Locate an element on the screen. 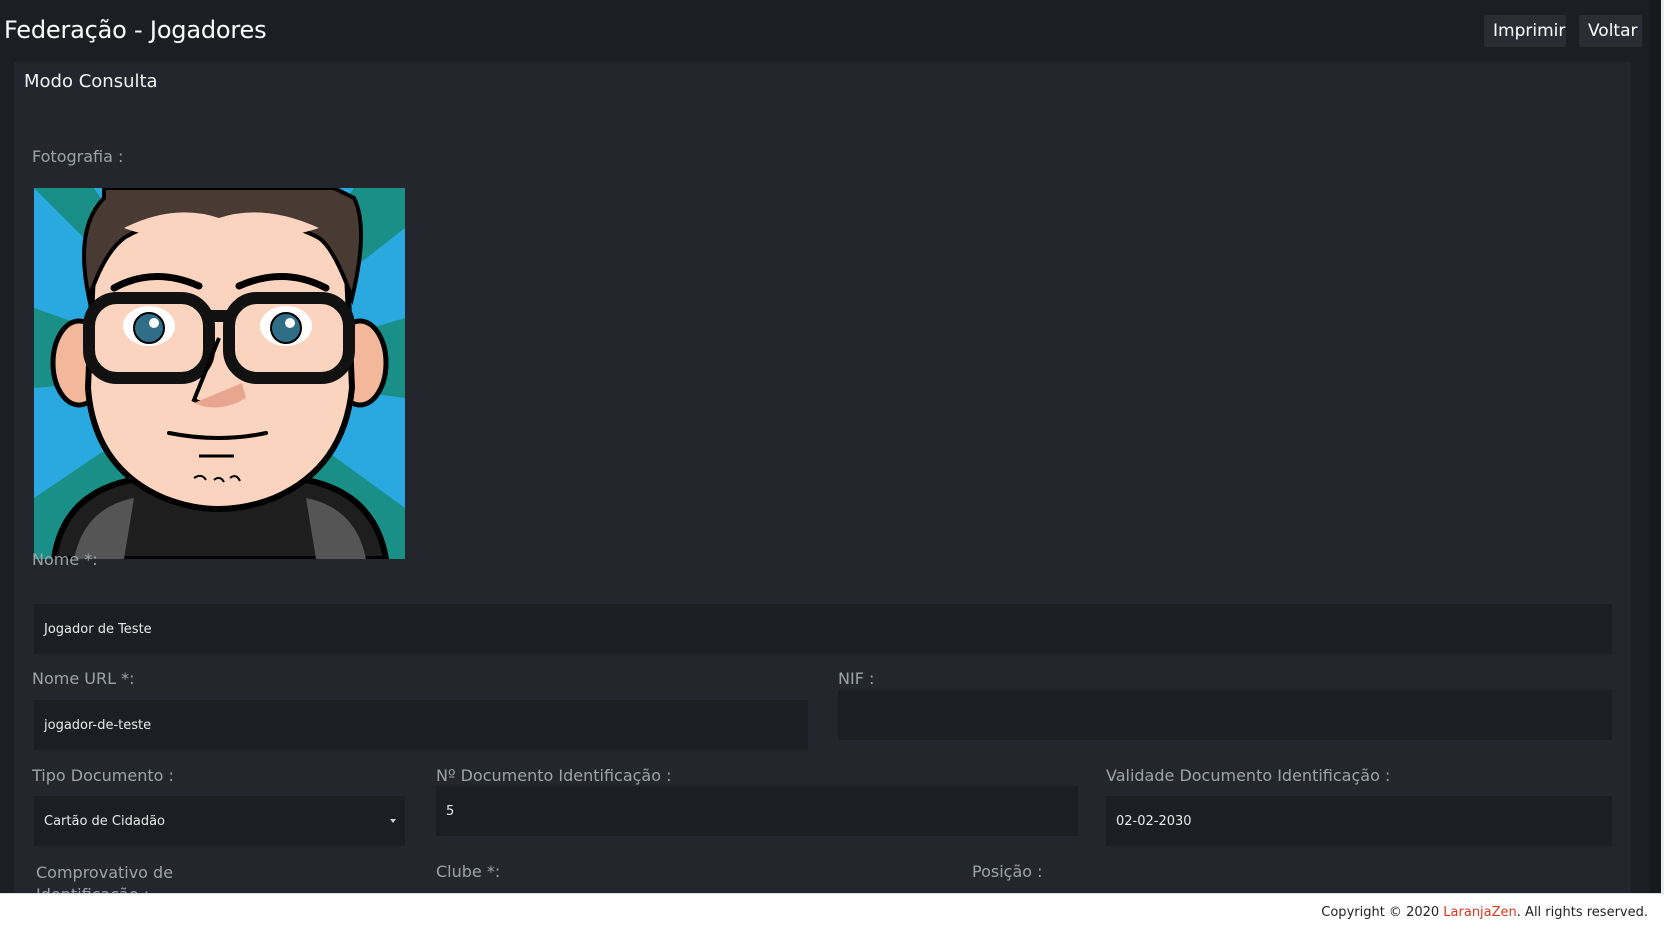 The height and width of the screenshot is (930, 1664). avatar-illustration is located at coordinates (219, 373).